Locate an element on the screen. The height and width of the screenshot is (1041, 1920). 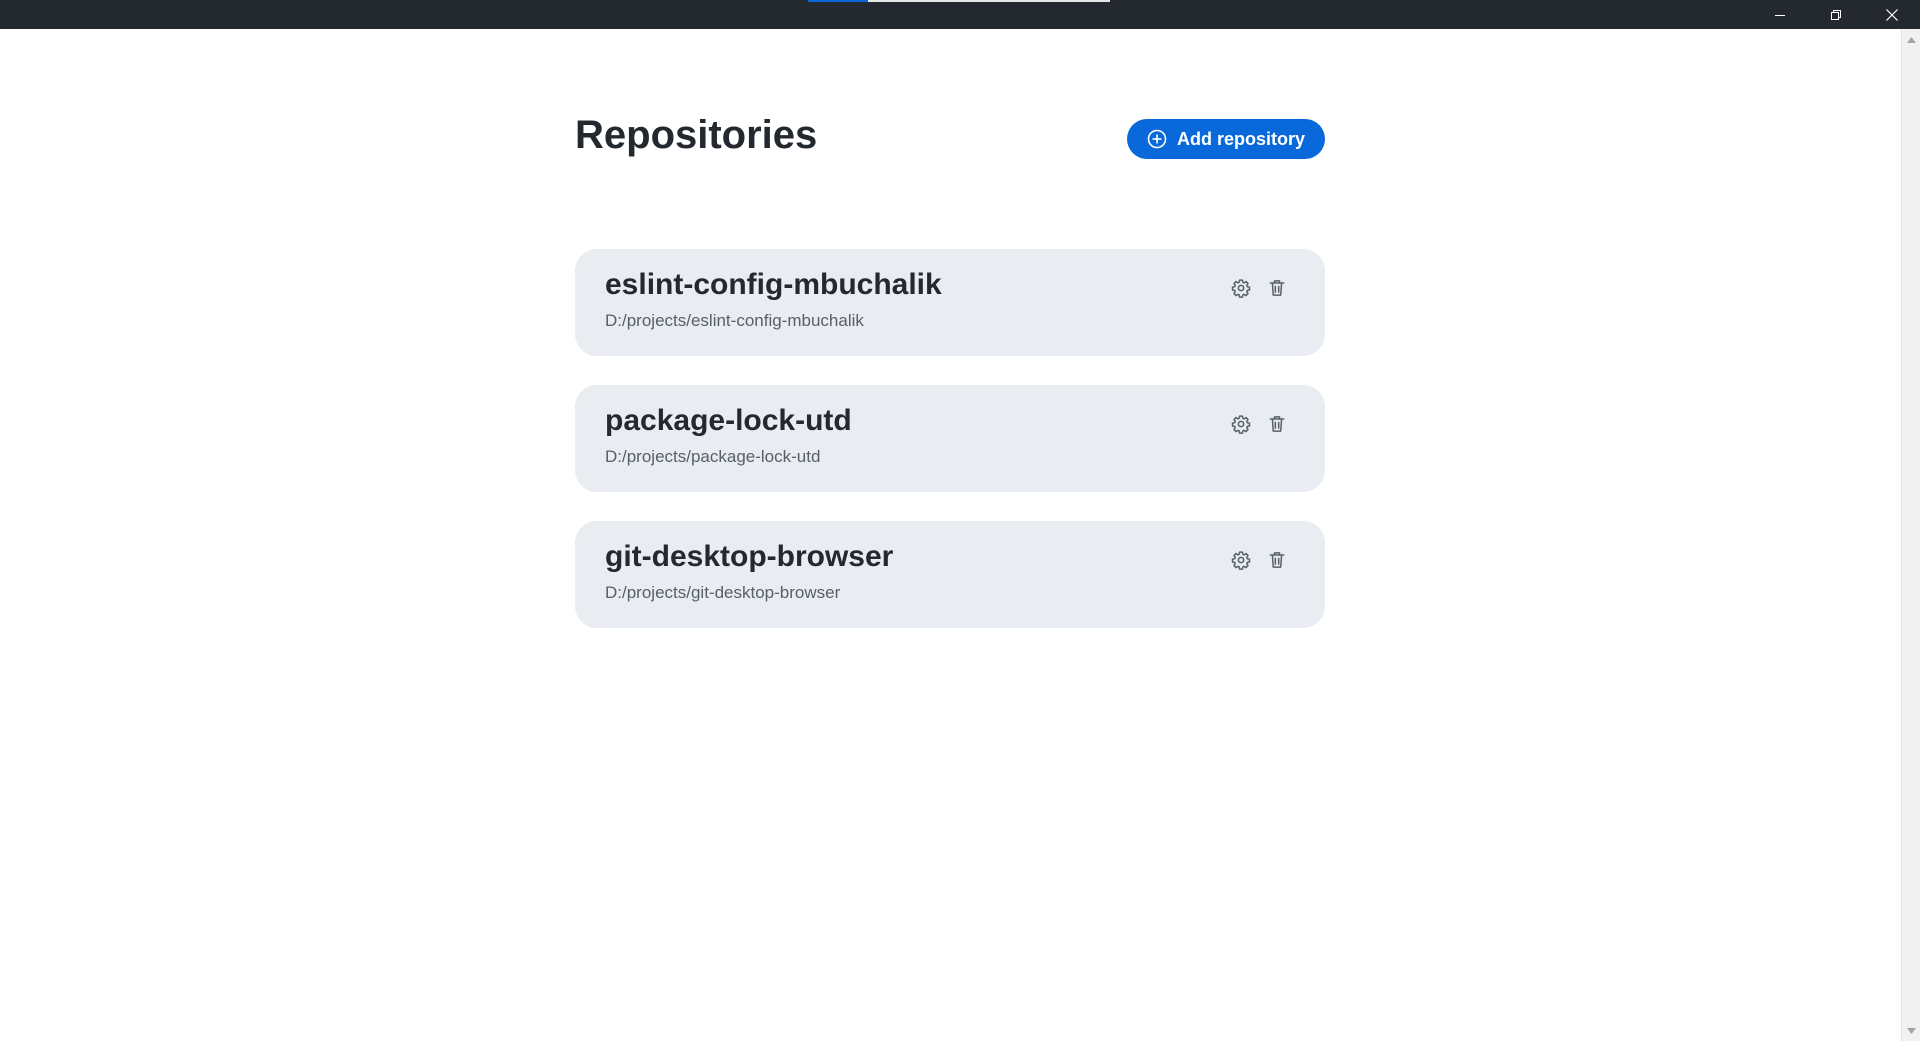
restore-button is located at coordinates (1836, 14).